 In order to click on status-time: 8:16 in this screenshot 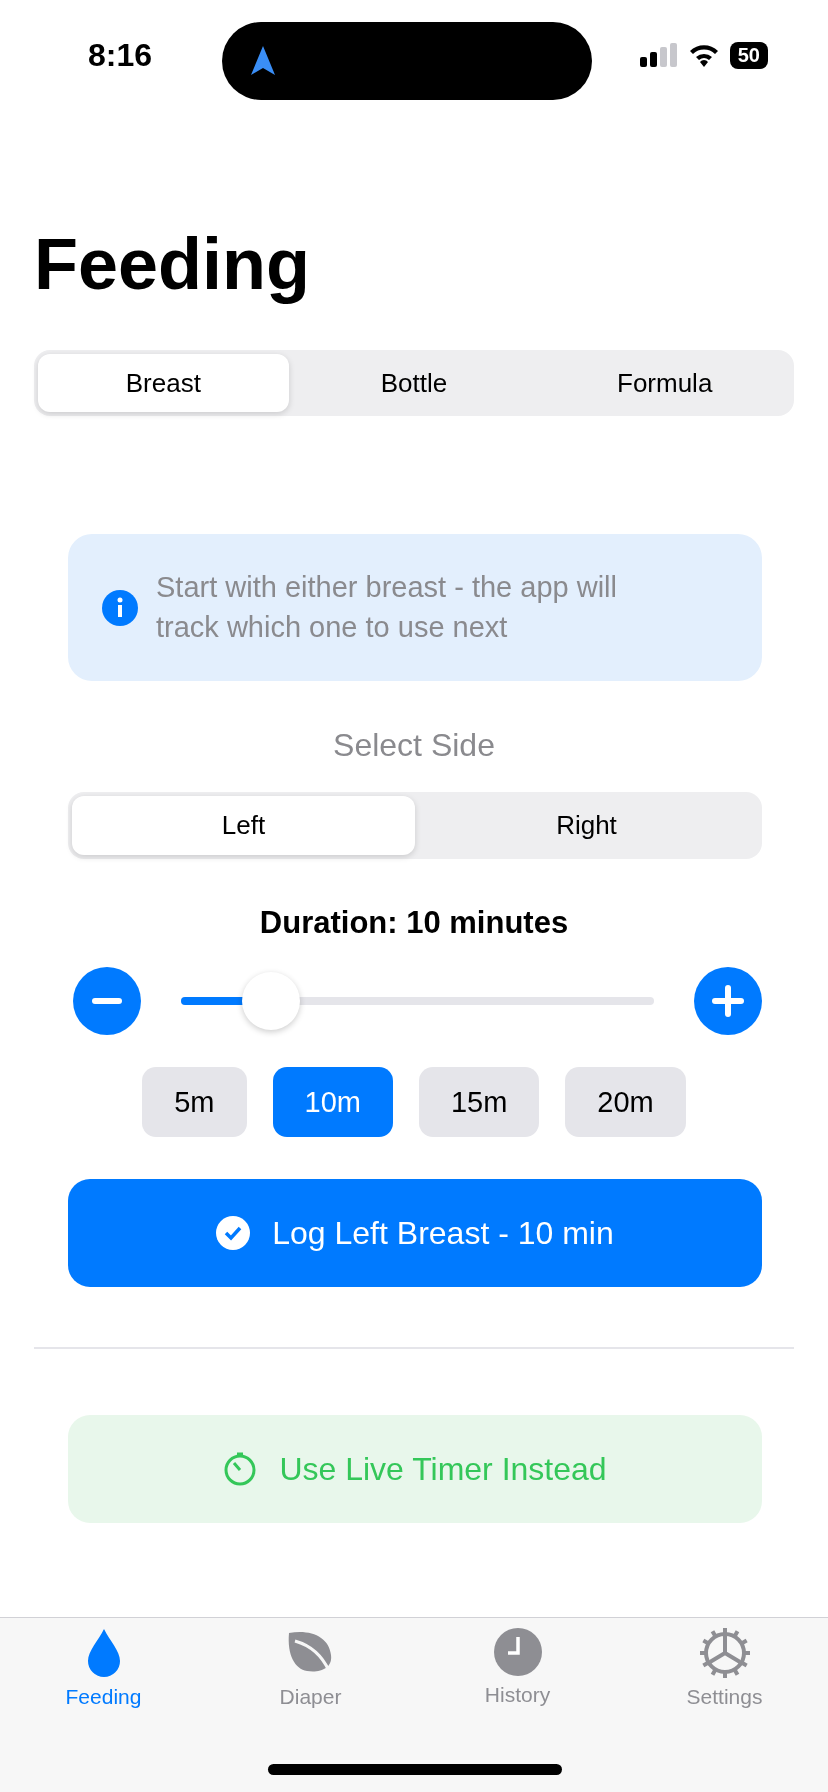, I will do `click(121, 55)`.